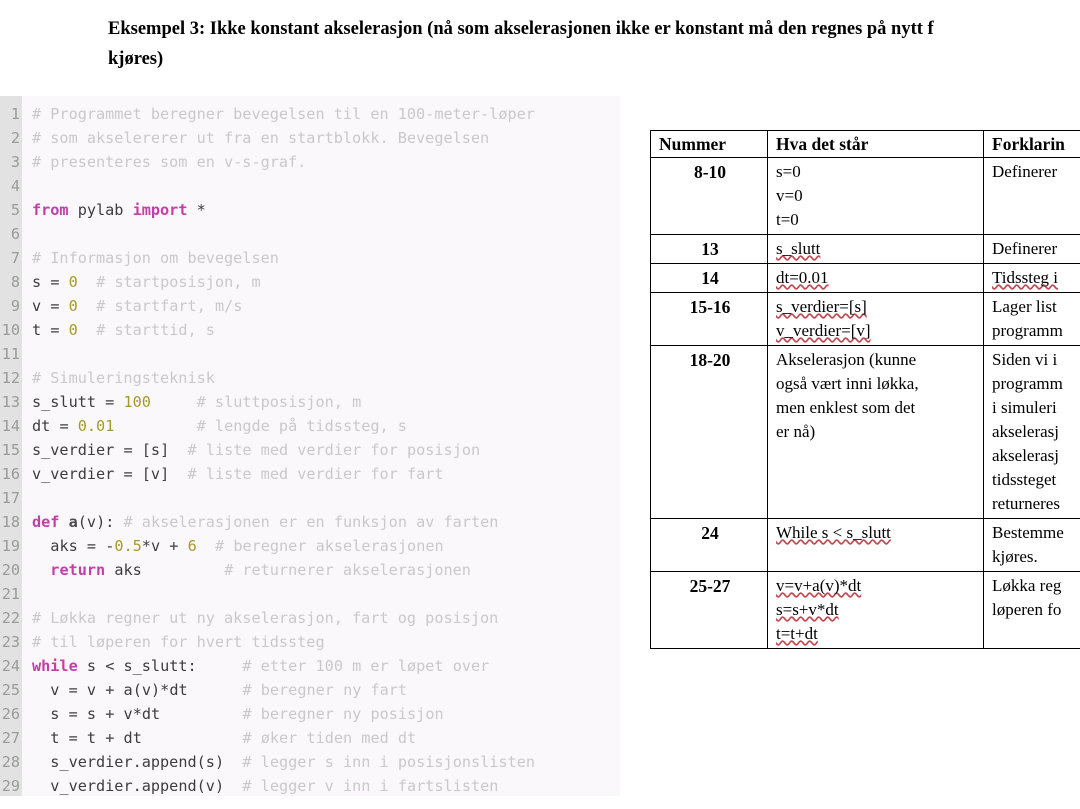 The width and height of the screenshot is (1080, 809). I want to click on cell-nummer: 14, so click(709, 278).